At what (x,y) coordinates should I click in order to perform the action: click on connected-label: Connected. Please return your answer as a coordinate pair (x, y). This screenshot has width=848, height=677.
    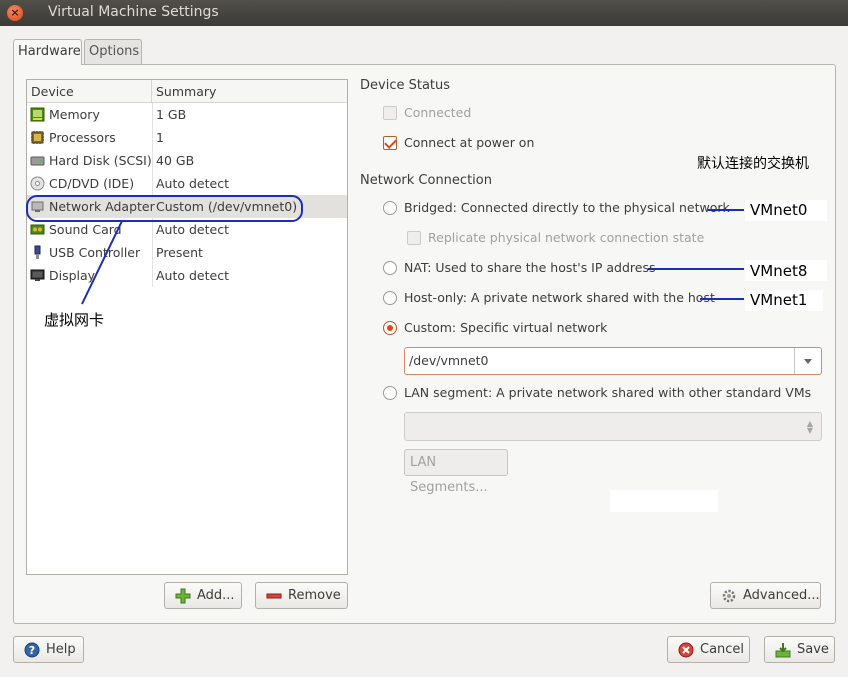
    Looking at the image, I should click on (438, 112).